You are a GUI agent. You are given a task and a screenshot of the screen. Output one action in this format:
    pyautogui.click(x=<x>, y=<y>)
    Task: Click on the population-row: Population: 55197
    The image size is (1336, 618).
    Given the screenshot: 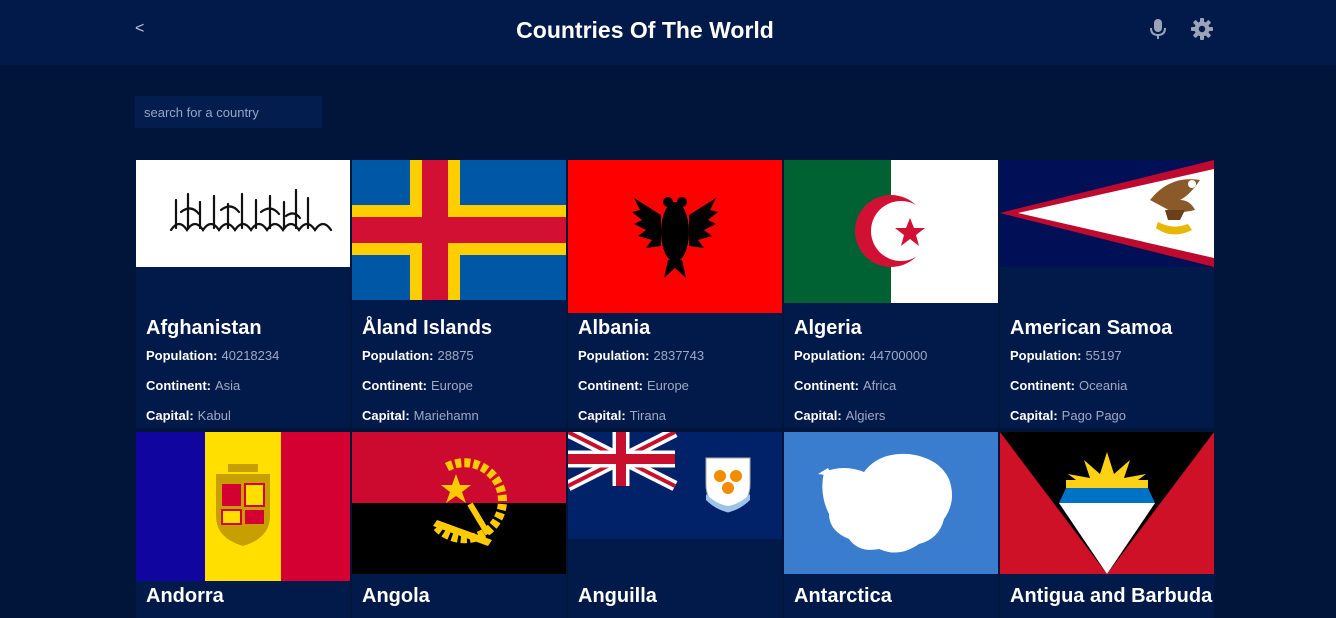 What is the action you would take?
    pyautogui.click(x=1066, y=355)
    